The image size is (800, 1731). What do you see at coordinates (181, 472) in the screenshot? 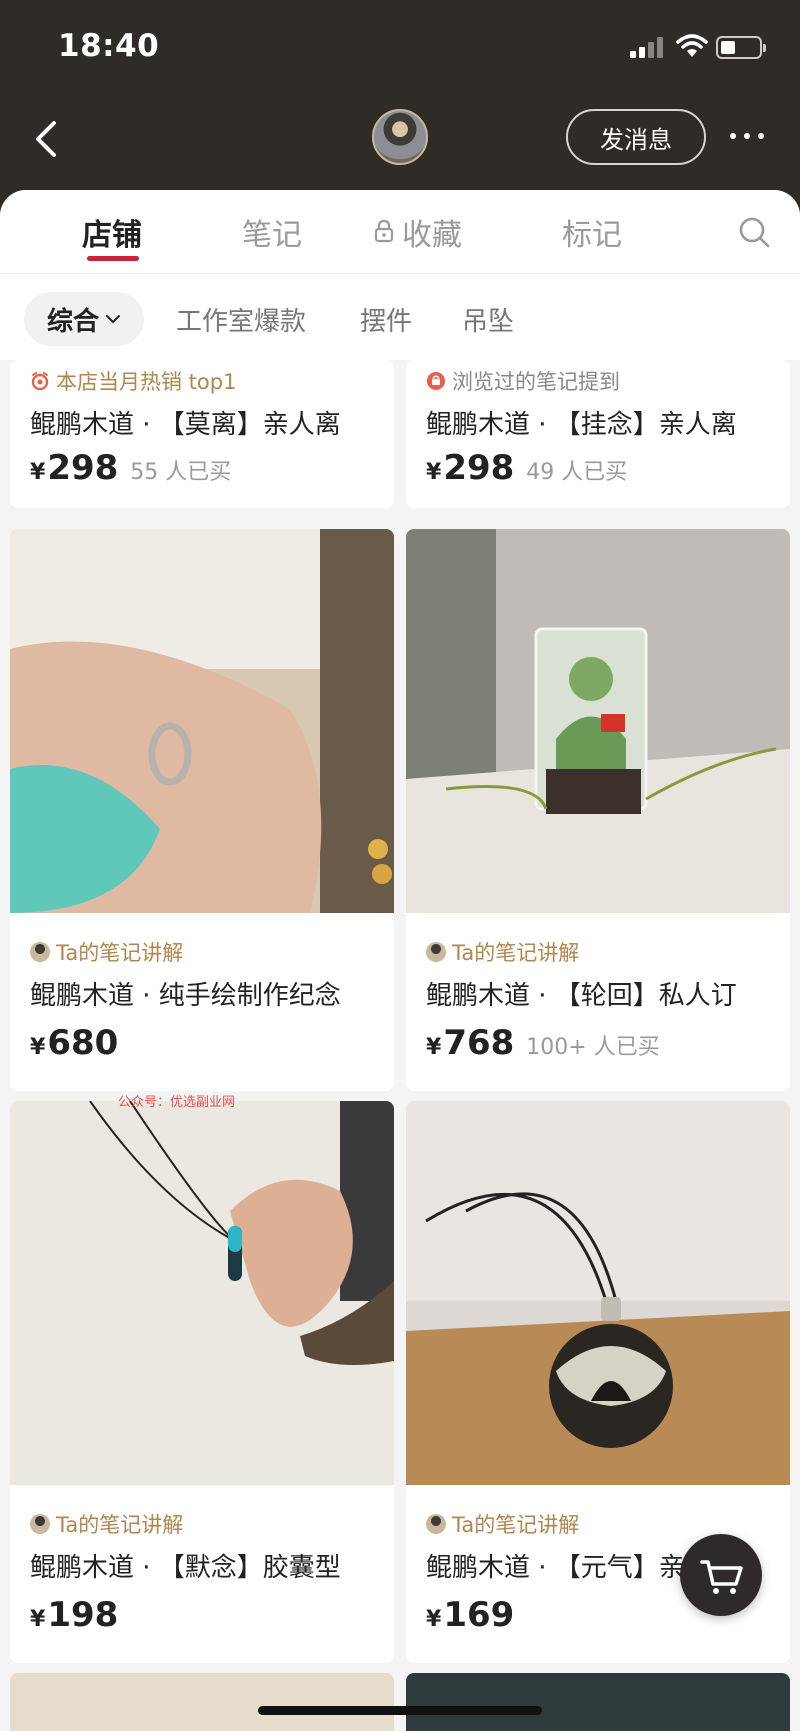
I see `sold-count: 55 人已买` at bounding box center [181, 472].